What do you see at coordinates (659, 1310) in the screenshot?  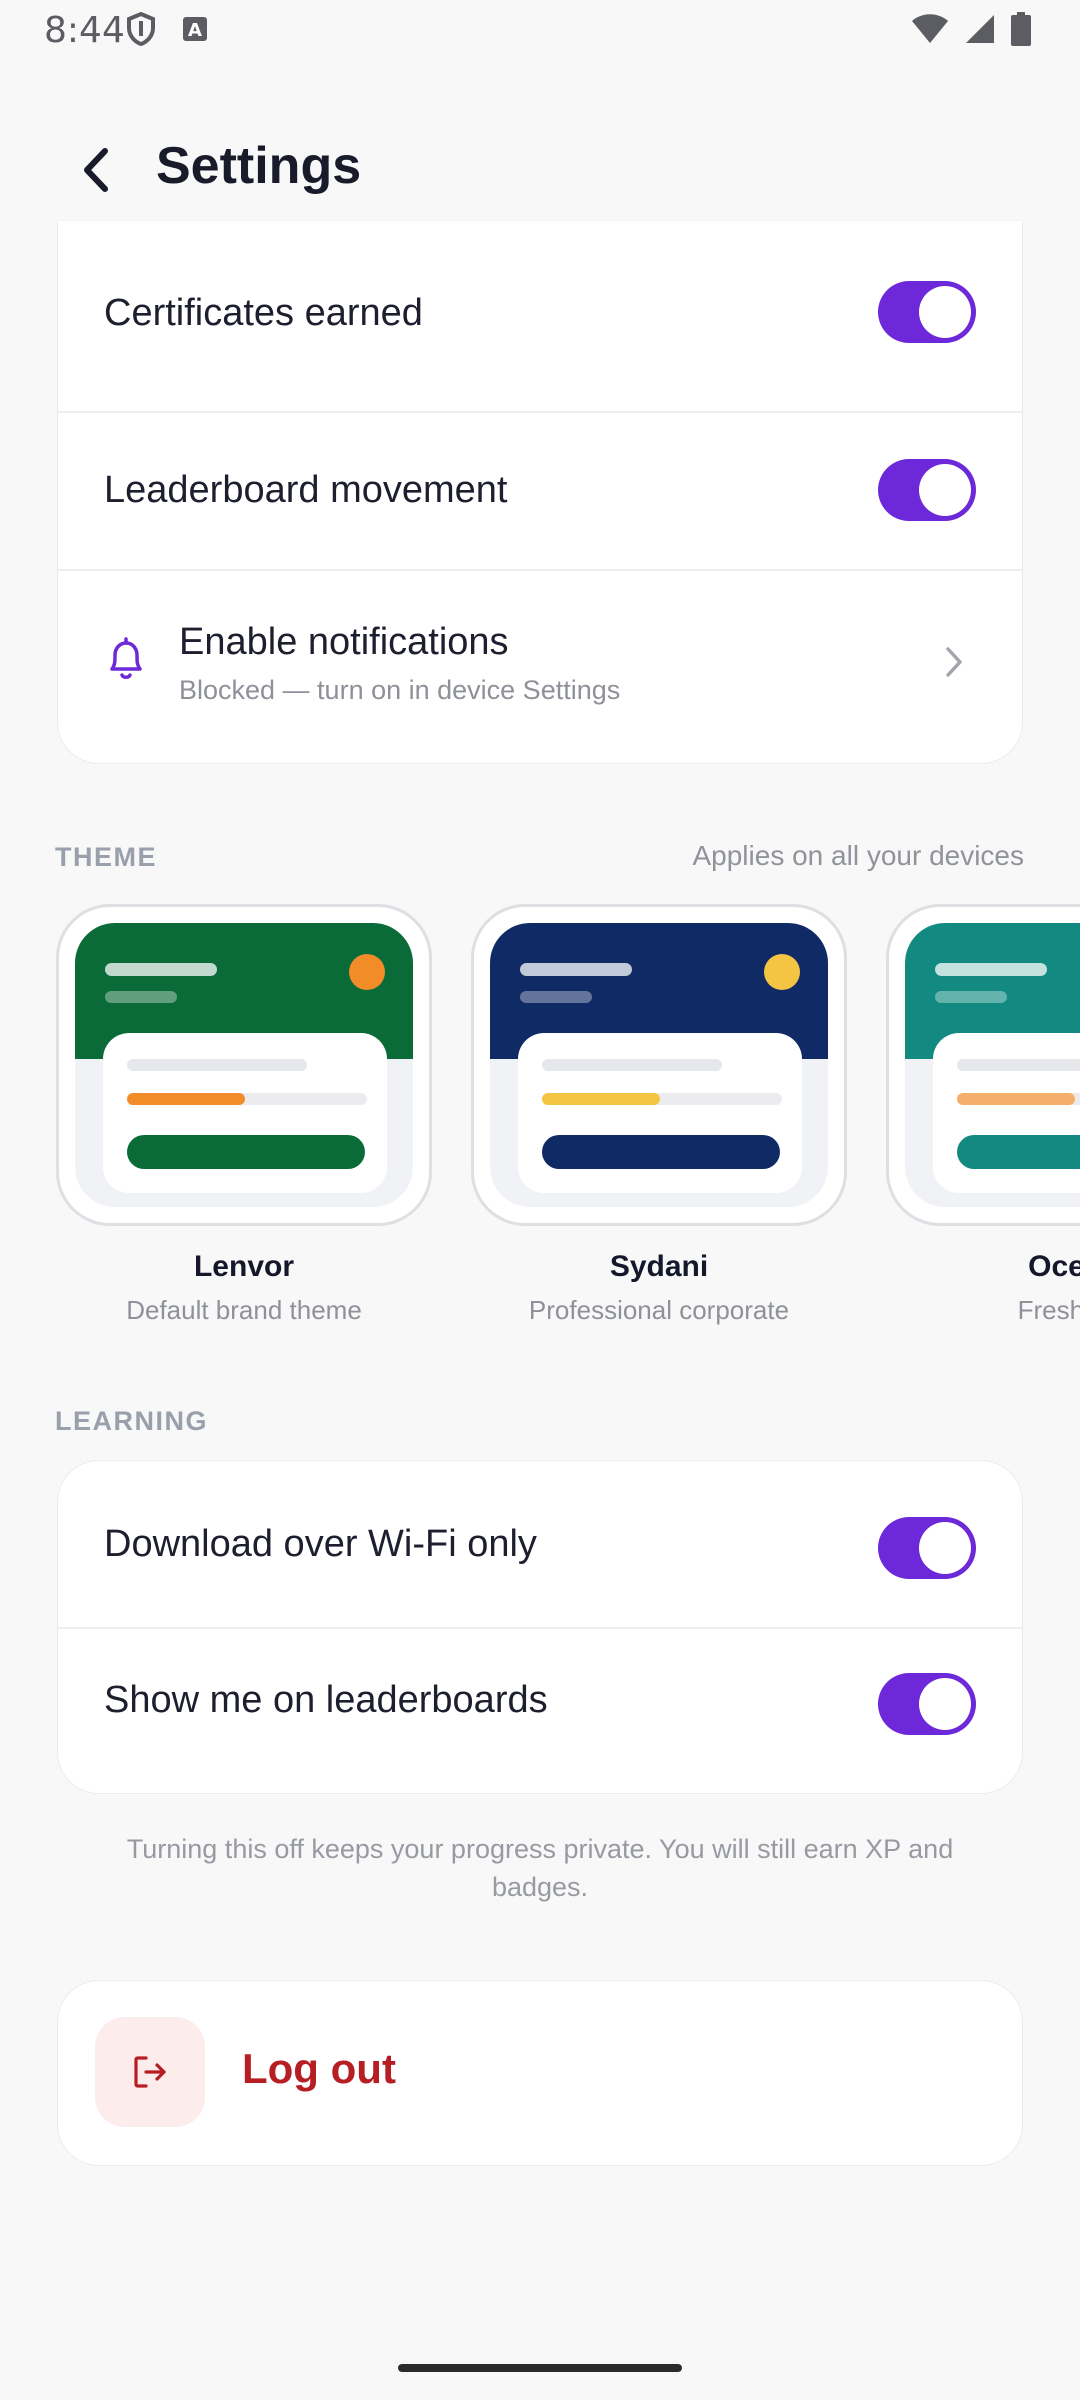 I see `theme-description-sydani: Professional corporate` at bounding box center [659, 1310].